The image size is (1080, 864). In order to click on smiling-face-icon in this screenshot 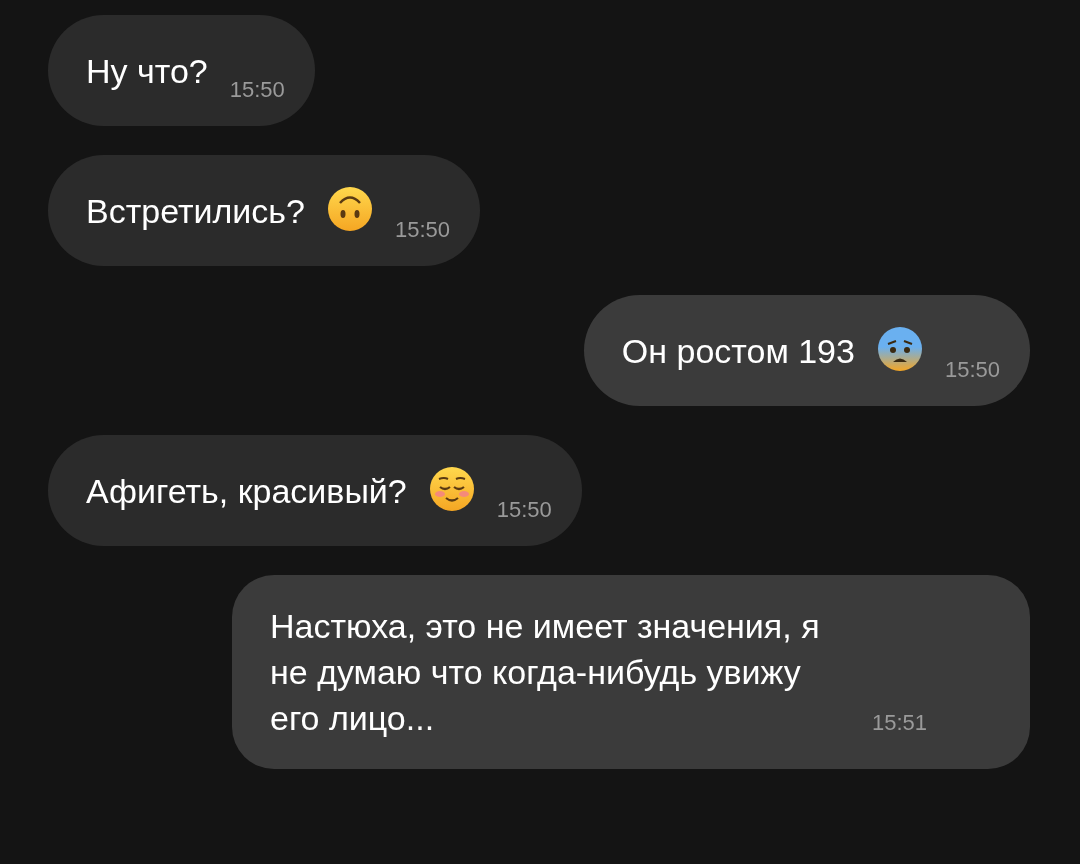, I will do `click(451, 488)`.